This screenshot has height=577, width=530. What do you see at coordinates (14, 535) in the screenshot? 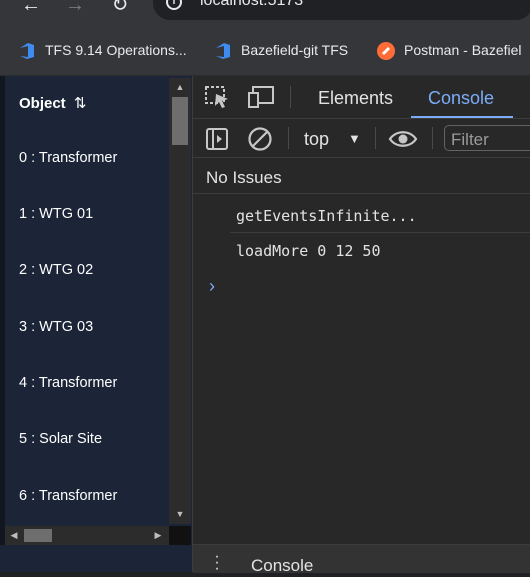
I see `scroll-left-arrow-icon: ◀` at bounding box center [14, 535].